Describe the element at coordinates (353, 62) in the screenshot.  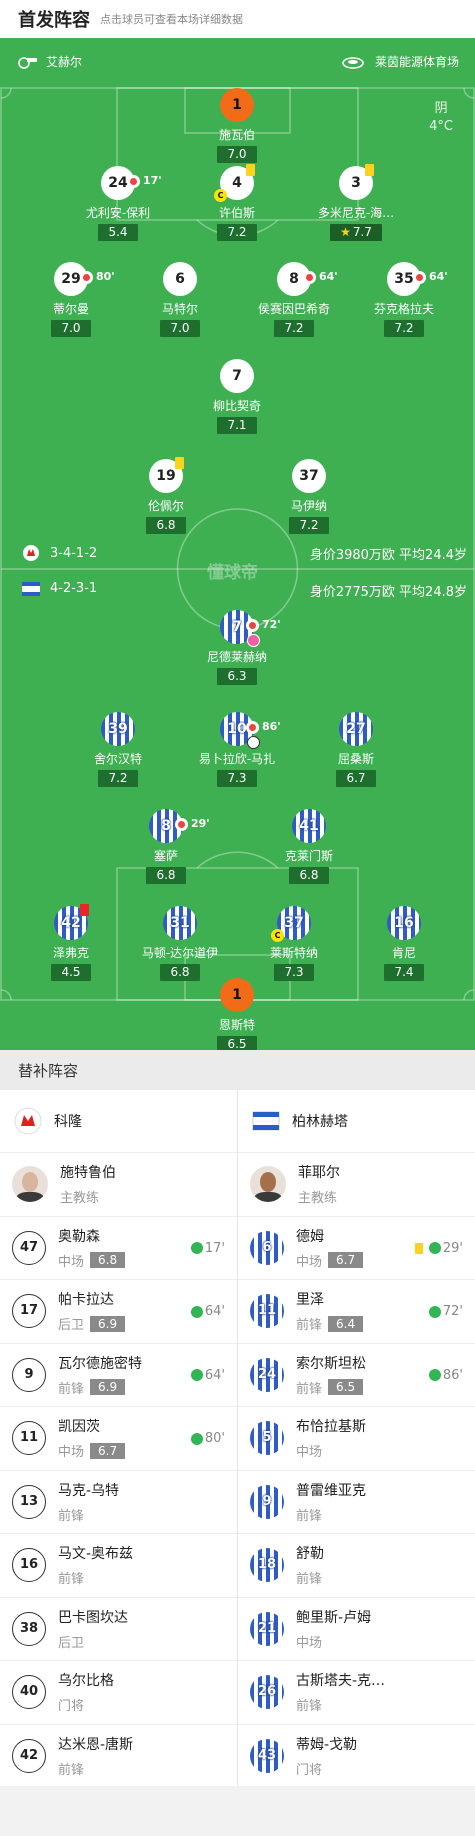
I see `stadium-icon` at that location.